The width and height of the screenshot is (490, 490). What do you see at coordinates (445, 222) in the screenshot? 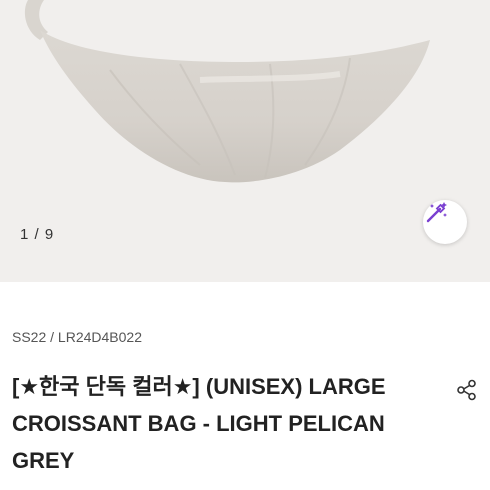
I see `magic-wand-button` at bounding box center [445, 222].